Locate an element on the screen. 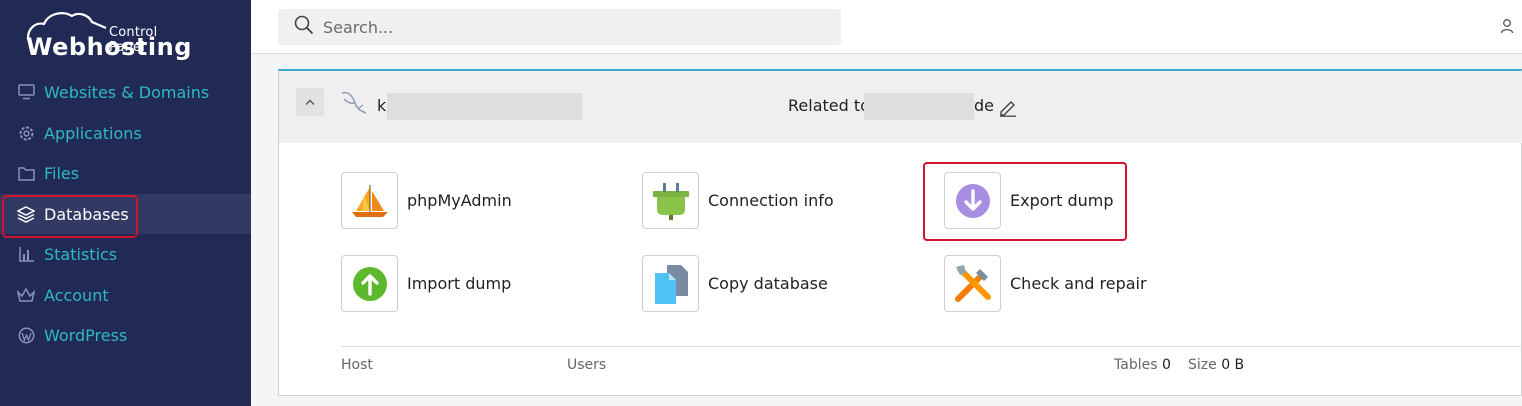  sidebar-item-label: Account is located at coordinates (76, 295).